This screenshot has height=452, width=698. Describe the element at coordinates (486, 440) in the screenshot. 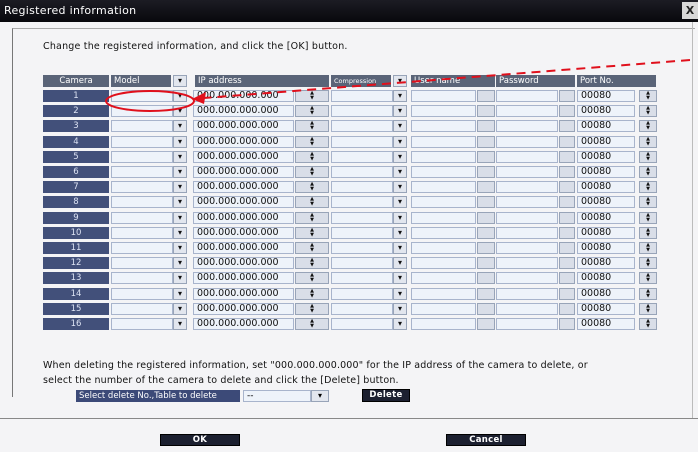

I see `cancel-button: Cancel` at that location.